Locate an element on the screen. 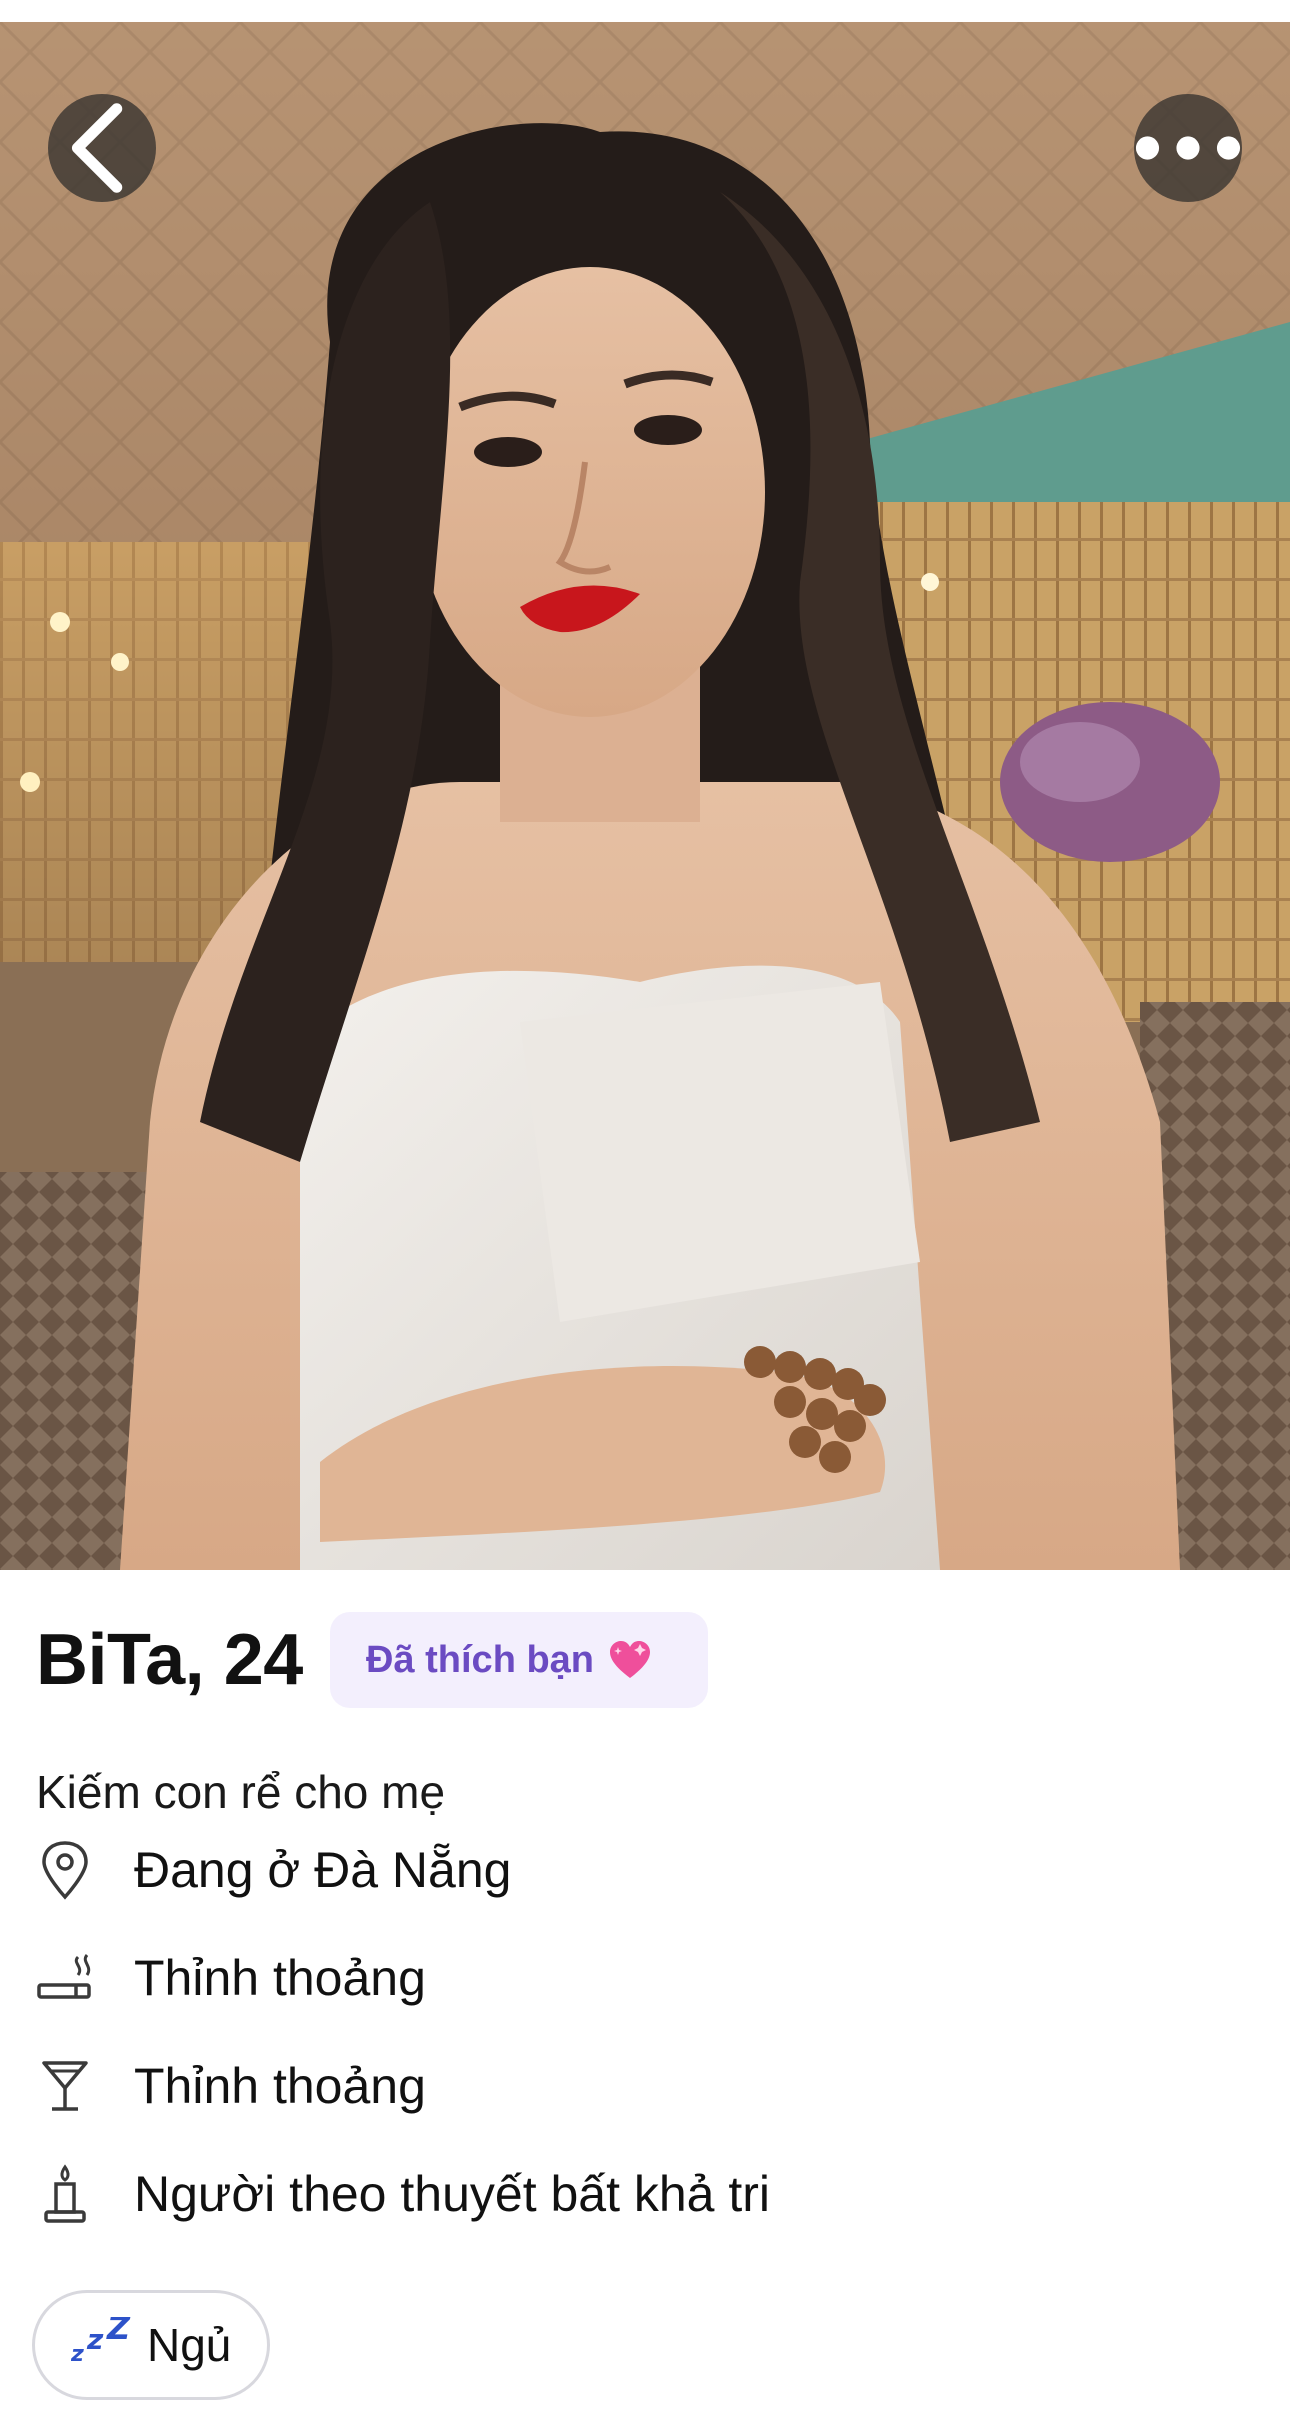 The image size is (1290, 2410). name-age-row: BiTa, 24 is located at coordinates (169, 1660).